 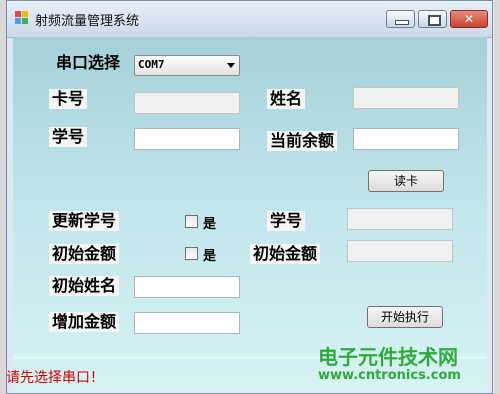 I want to click on watermark: 电子元件技术网 www.cntronics.com, so click(x=404, y=364).